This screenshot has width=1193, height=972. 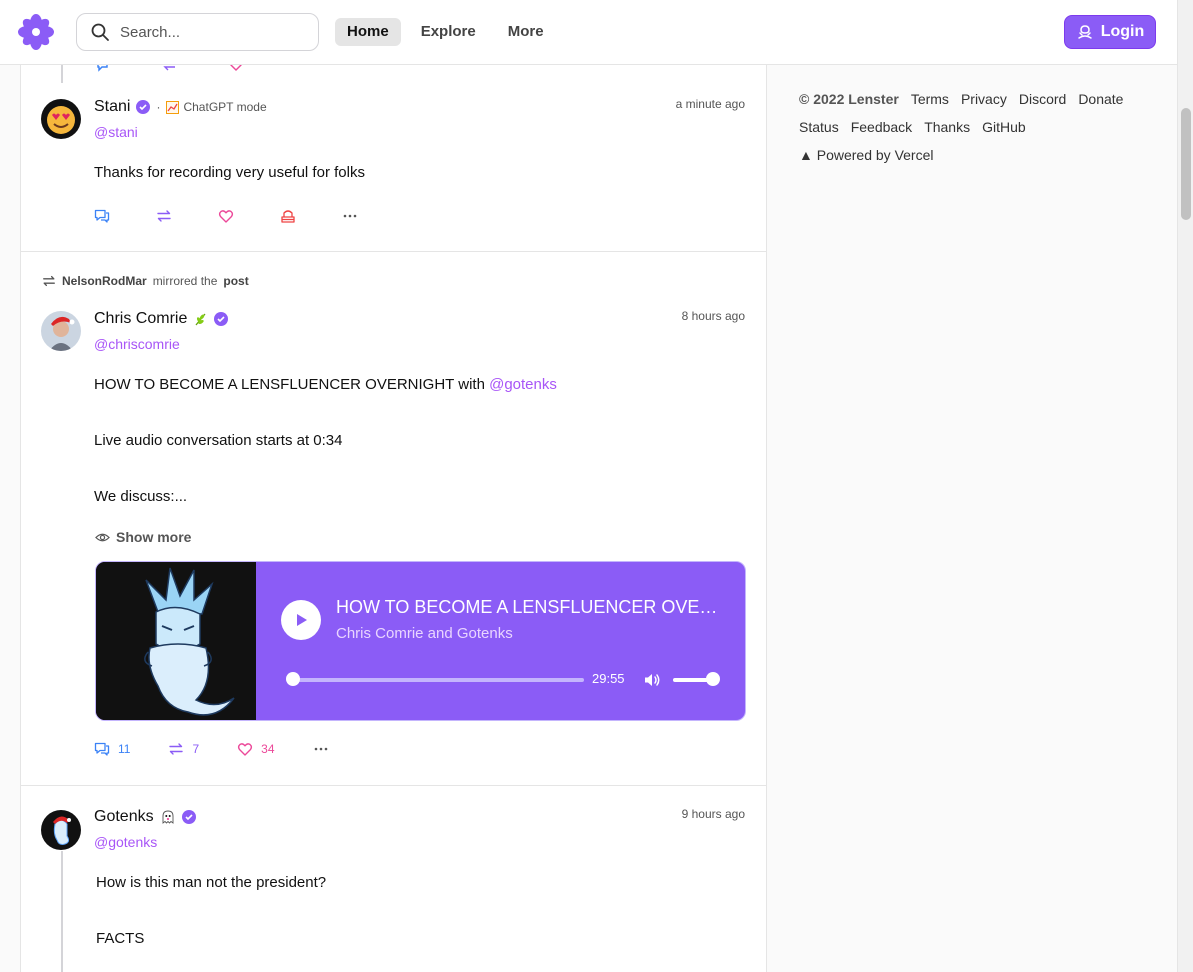 What do you see at coordinates (225, 107) in the screenshot?
I see `mode-badge-label: ChatGPT mode` at bounding box center [225, 107].